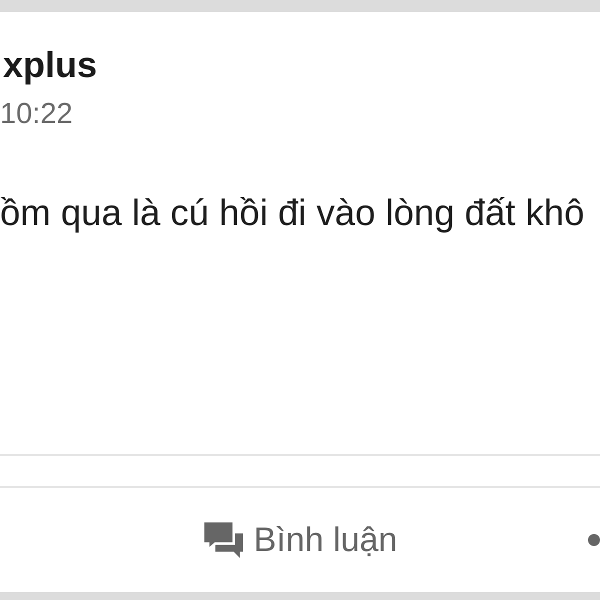 This screenshot has height=600, width=600. I want to click on author-name: xplus, so click(50, 65).